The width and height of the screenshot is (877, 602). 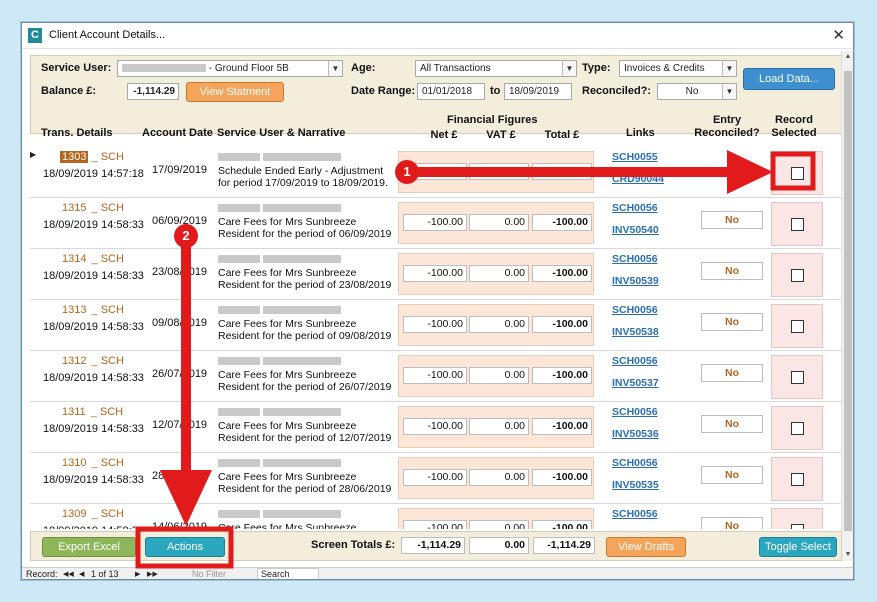 What do you see at coordinates (186, 236) in the screenshot?
I see `step-badge-2: 2` at bounding box center [186, 236].